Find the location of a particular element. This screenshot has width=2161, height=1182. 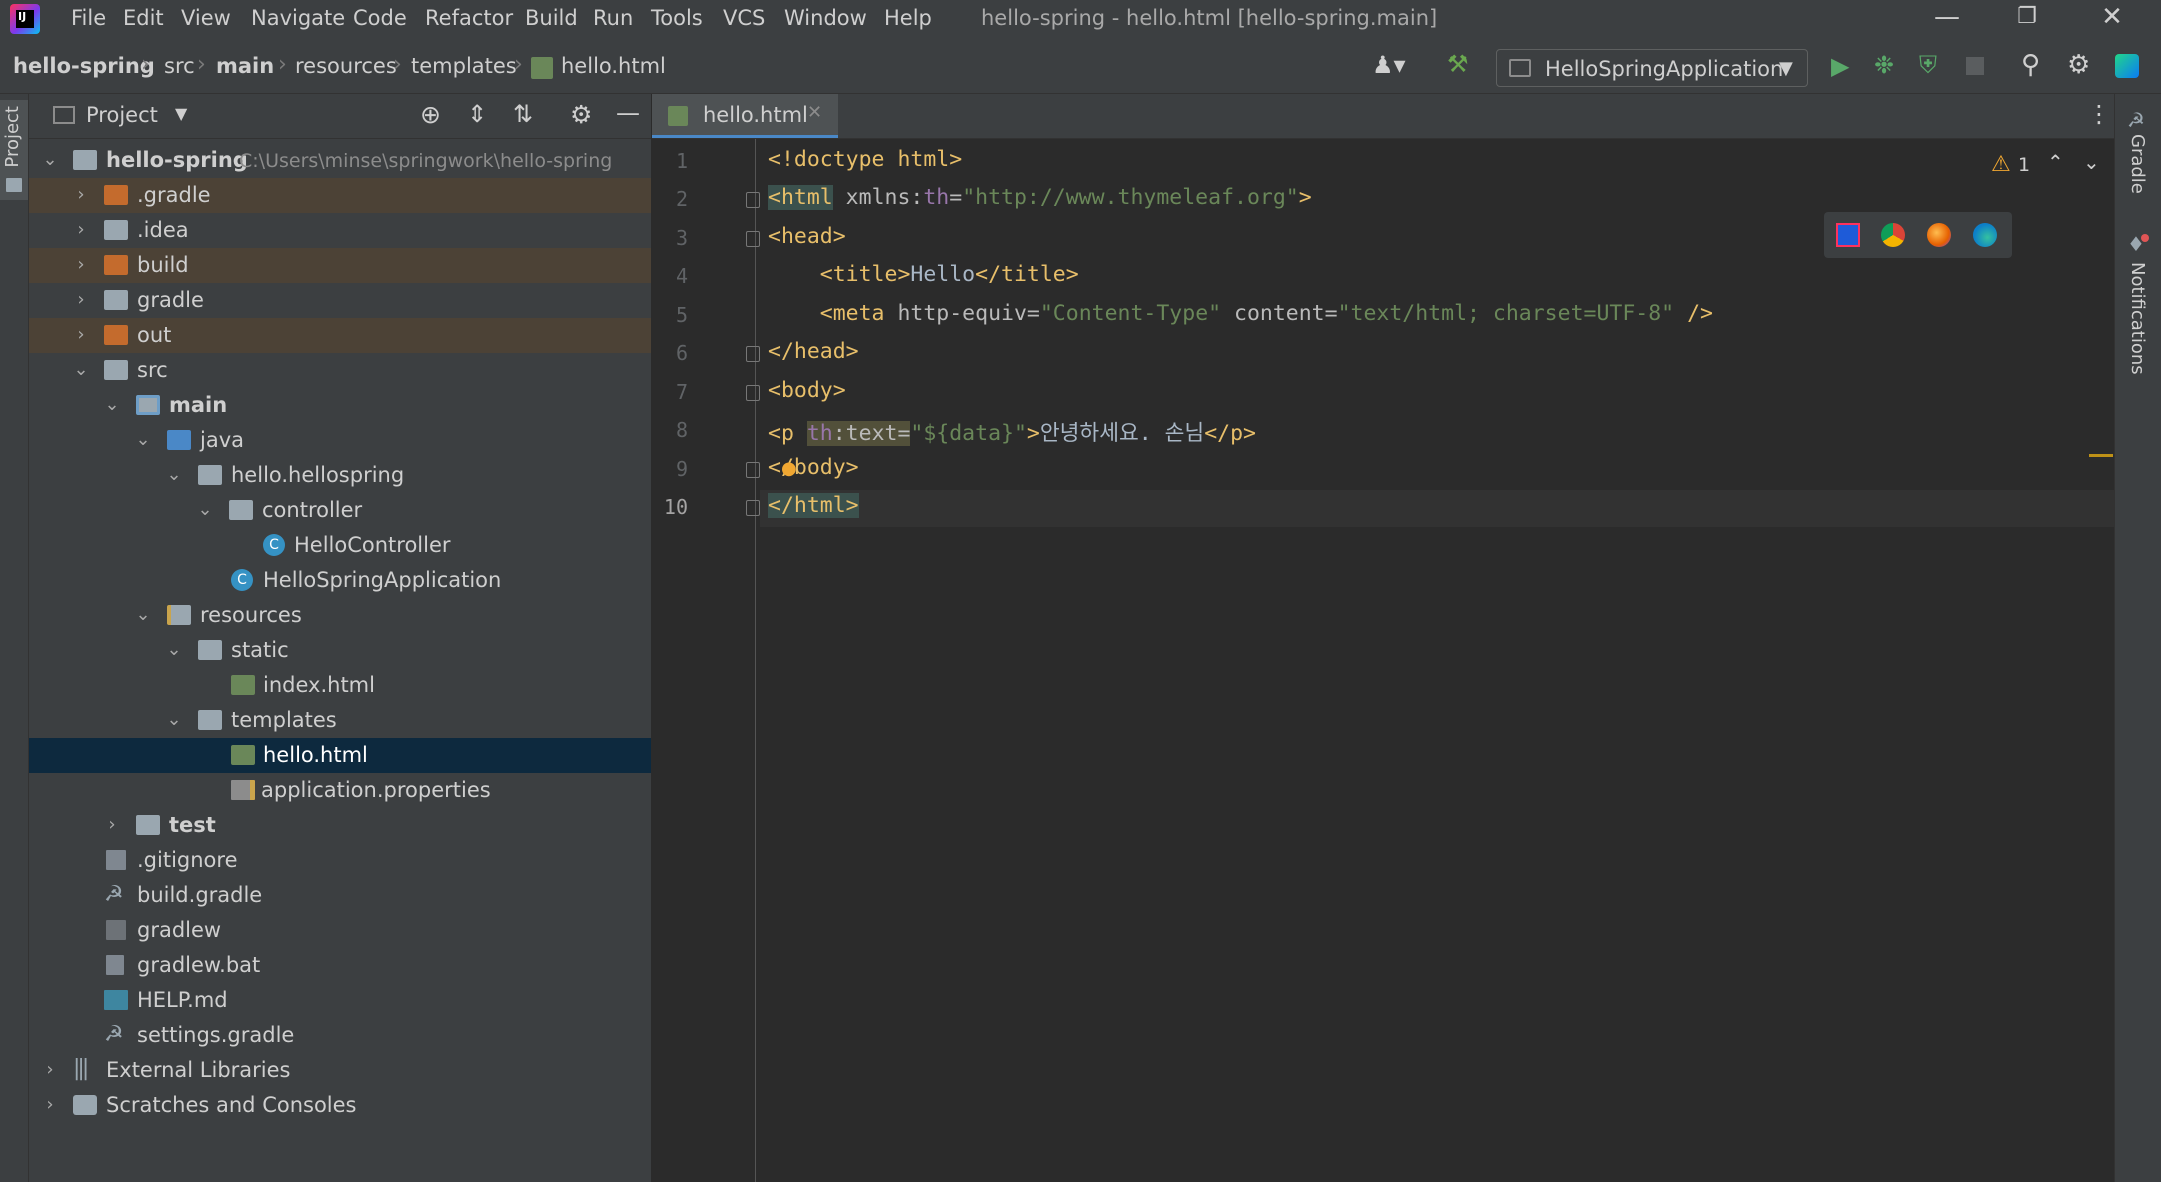

tree-row-gradle: › gradle is located at coordinates (340, 300).